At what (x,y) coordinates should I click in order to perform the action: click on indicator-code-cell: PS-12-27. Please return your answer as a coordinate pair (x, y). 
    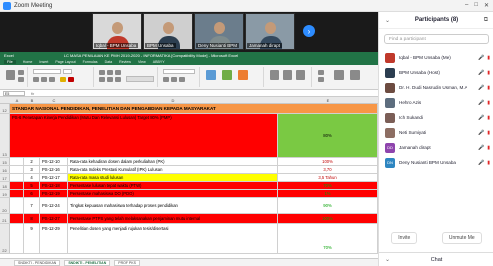
    Looking at the image, I should click on (54, 218).